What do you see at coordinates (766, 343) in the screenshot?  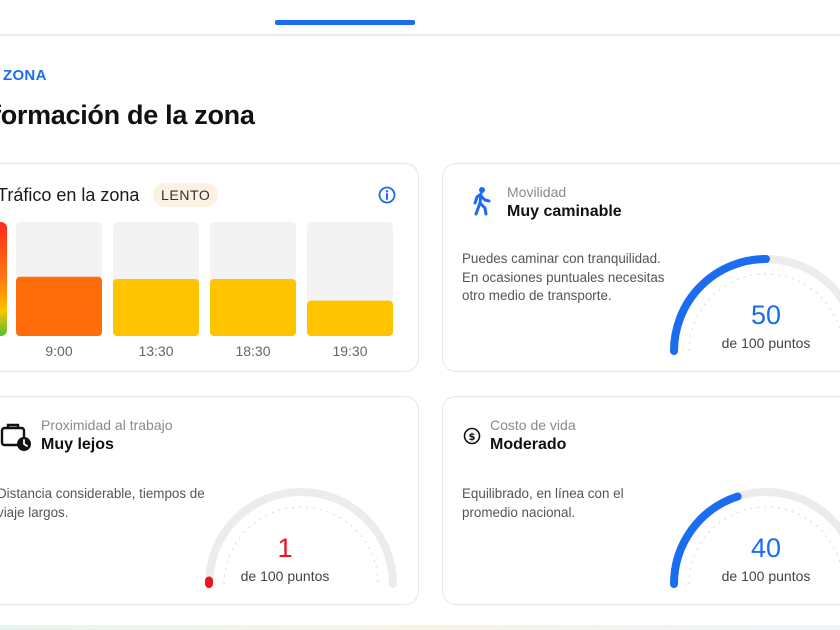 I see `mobility-score-caption: de 100 puntos` at bounding box center [766, 343].